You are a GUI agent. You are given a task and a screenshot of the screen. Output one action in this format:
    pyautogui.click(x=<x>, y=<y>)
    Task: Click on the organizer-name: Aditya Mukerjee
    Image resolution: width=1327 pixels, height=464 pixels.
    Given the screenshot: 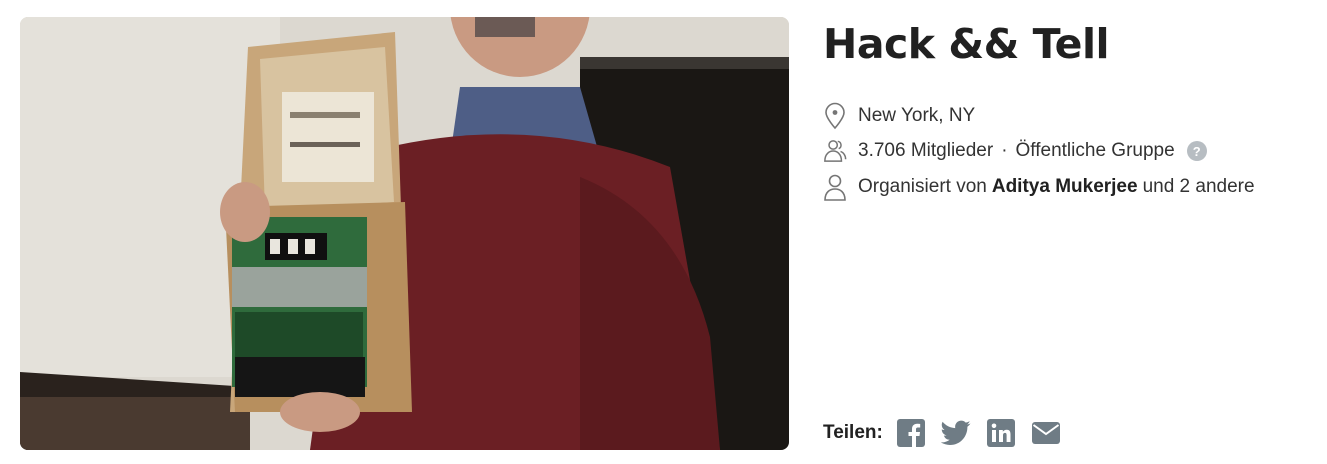 What is the action you would take?
    pyautogui.click(x=1065, y=187)
    